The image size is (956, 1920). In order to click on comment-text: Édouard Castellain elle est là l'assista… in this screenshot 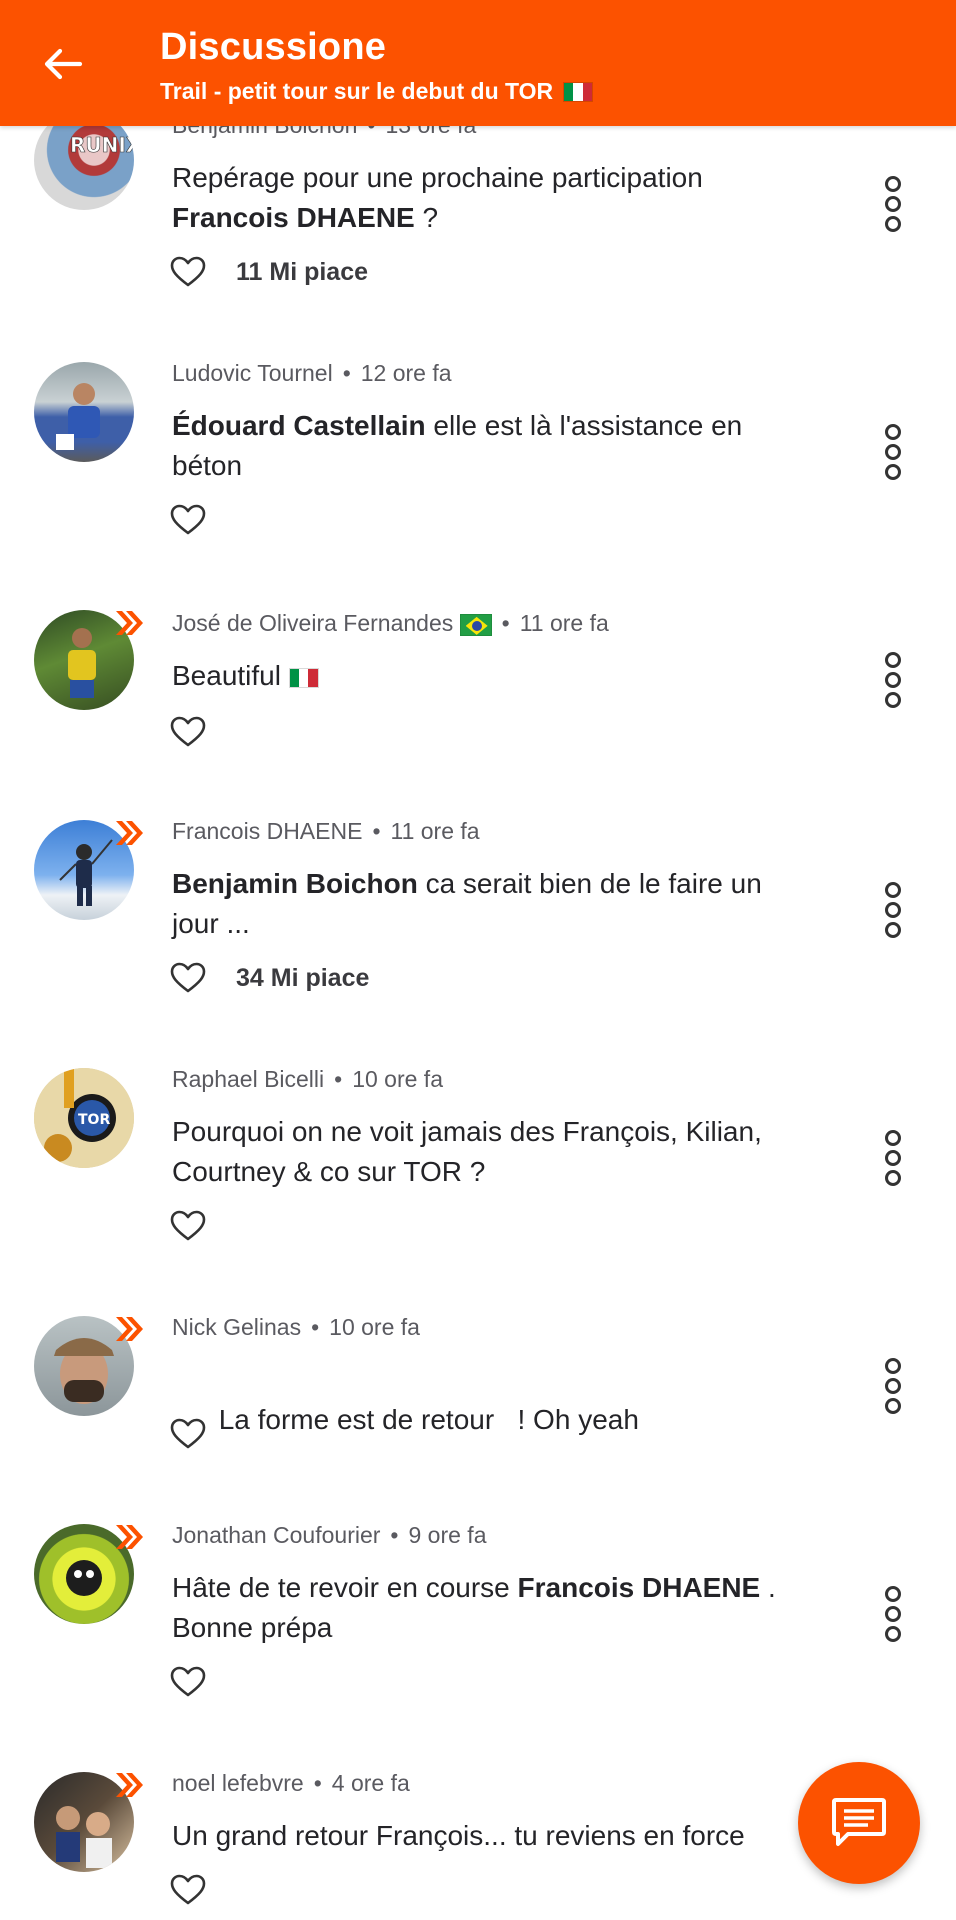, I will do `click(457, 445)`.